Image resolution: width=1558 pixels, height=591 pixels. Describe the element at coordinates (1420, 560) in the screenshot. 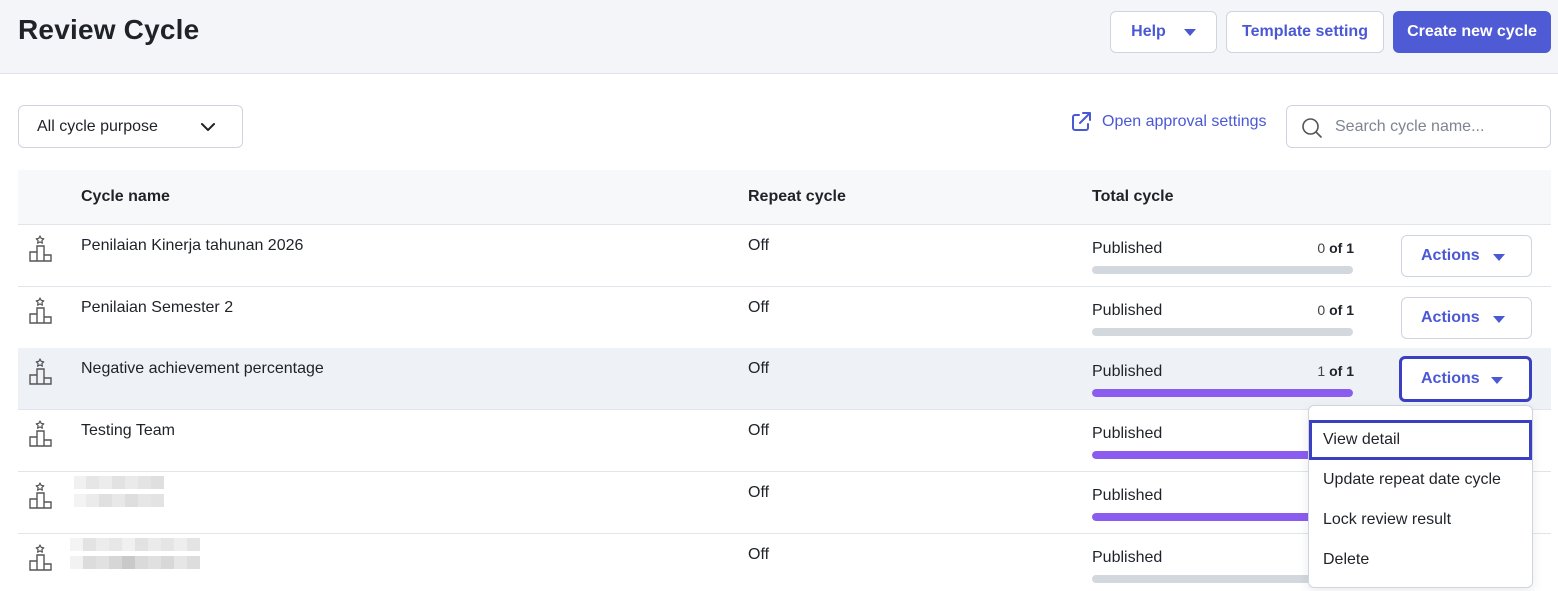

I see `menu-item-delete: Delete` at that location.